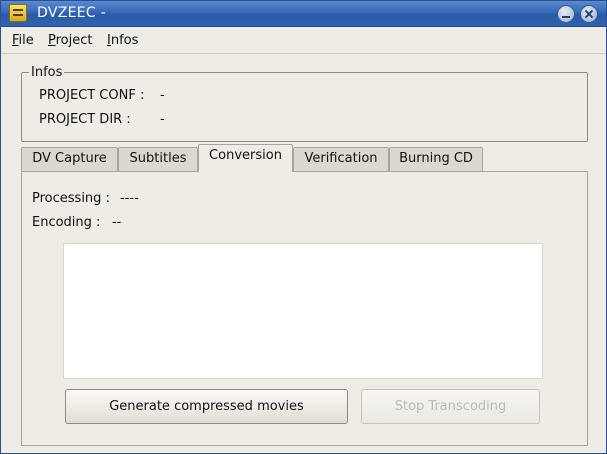  What do you see at coordinates (566, 14) in the screenshot?
I see `minimize-icon` at bounding box center [566, 14].